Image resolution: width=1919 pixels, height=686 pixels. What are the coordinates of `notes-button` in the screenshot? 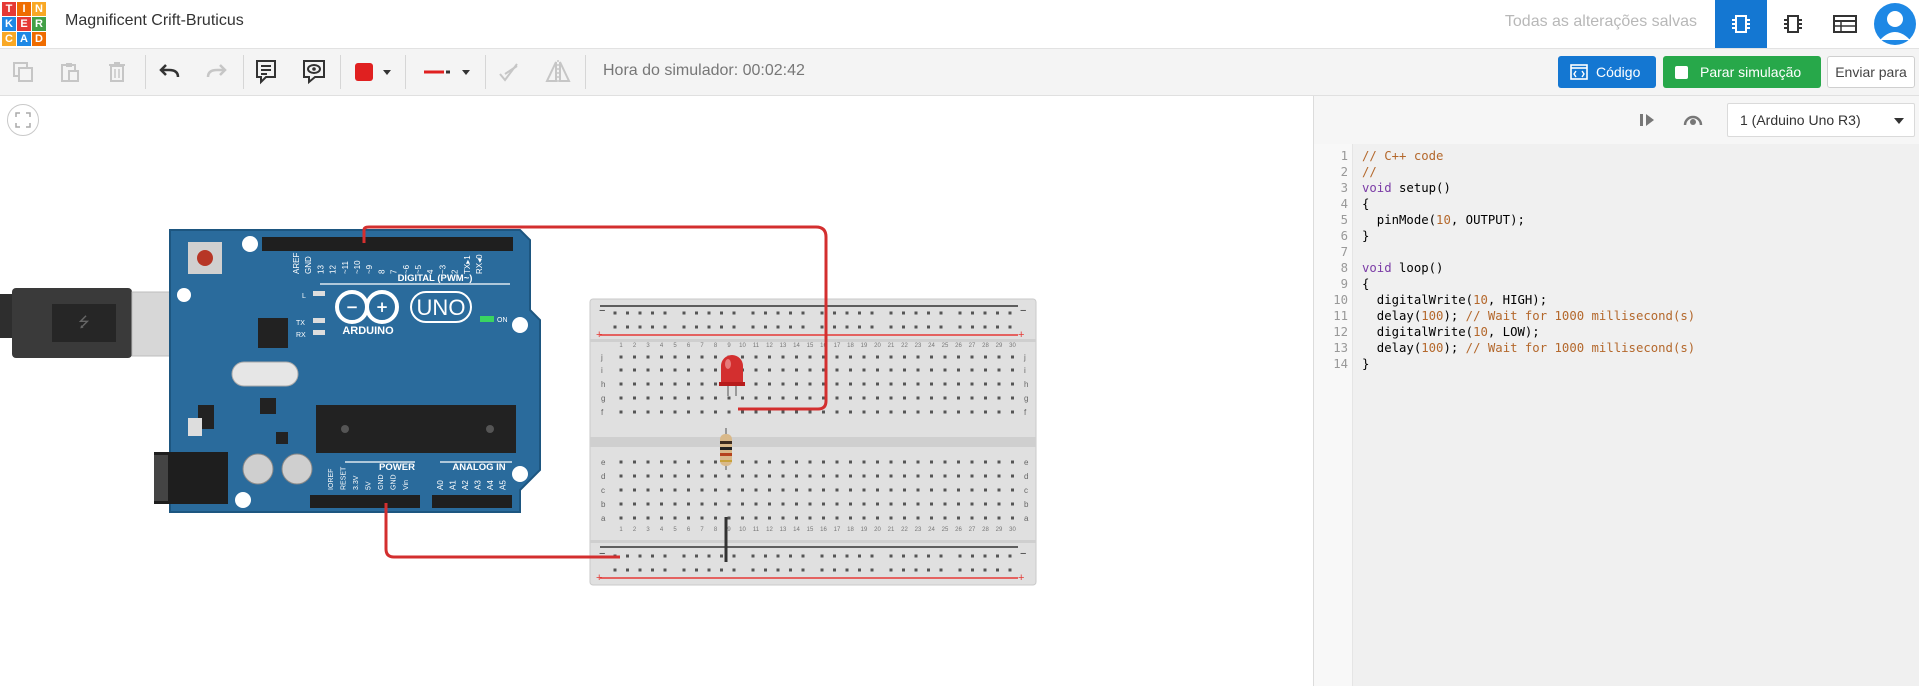 It's located at (266, 72).